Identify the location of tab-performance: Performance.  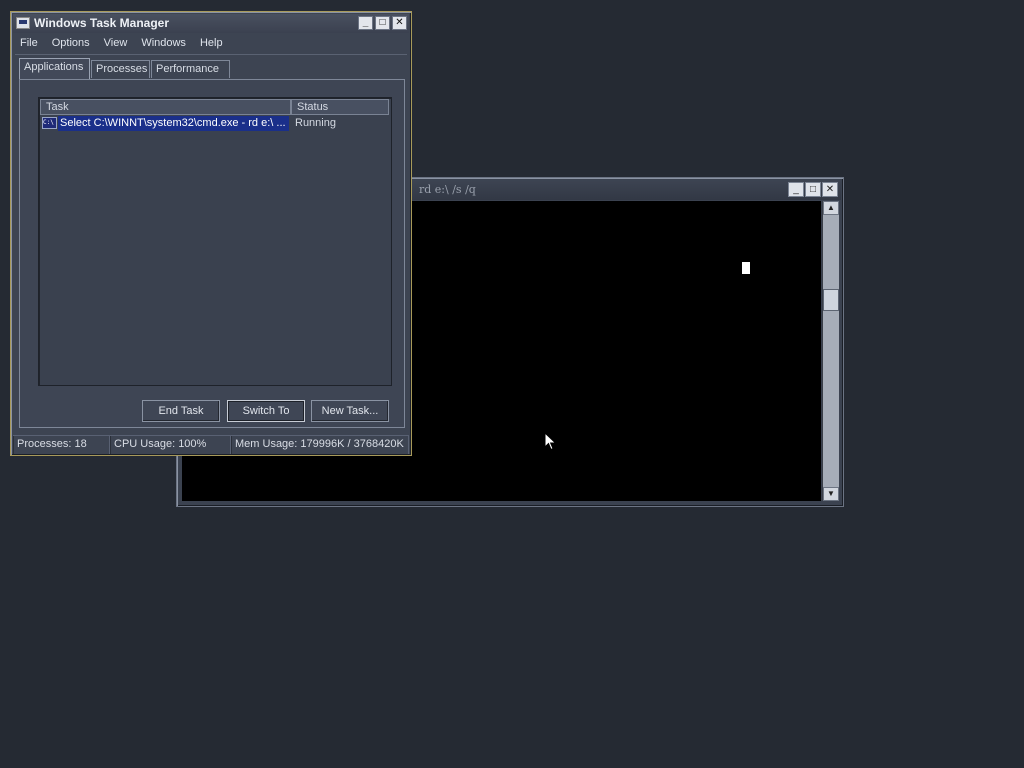
(190, 69).